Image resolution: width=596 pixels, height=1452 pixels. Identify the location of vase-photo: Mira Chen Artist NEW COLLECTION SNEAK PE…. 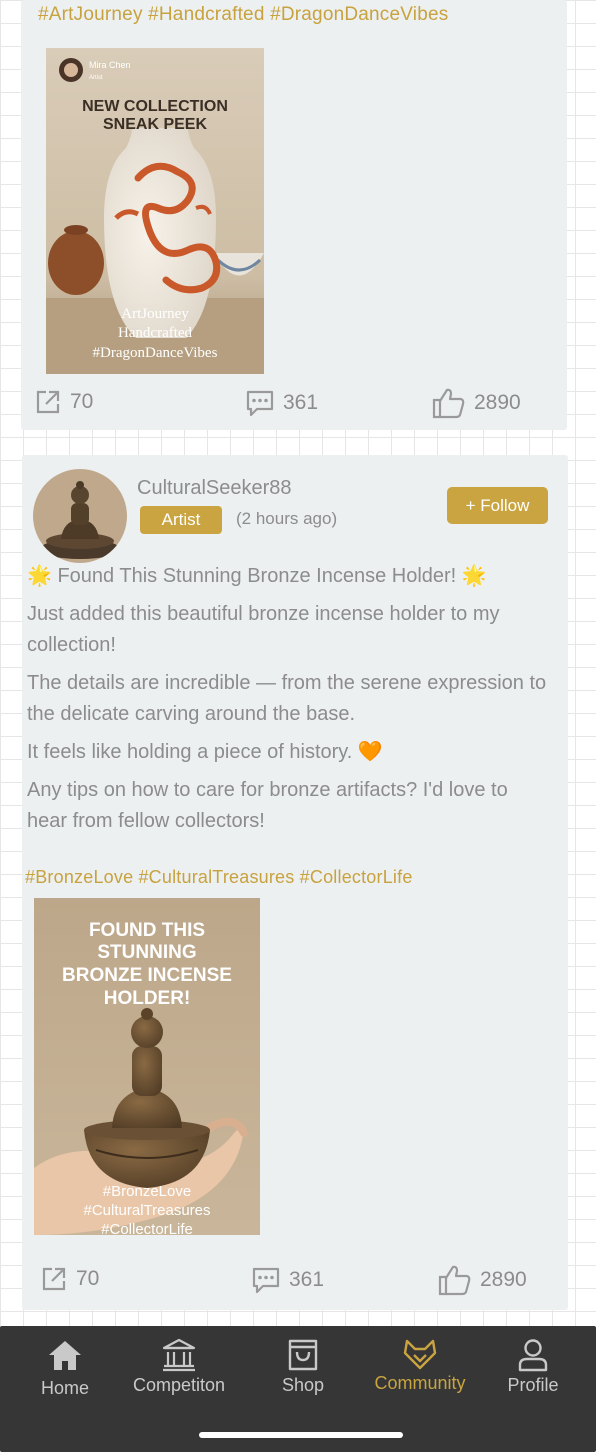
(155, 211).